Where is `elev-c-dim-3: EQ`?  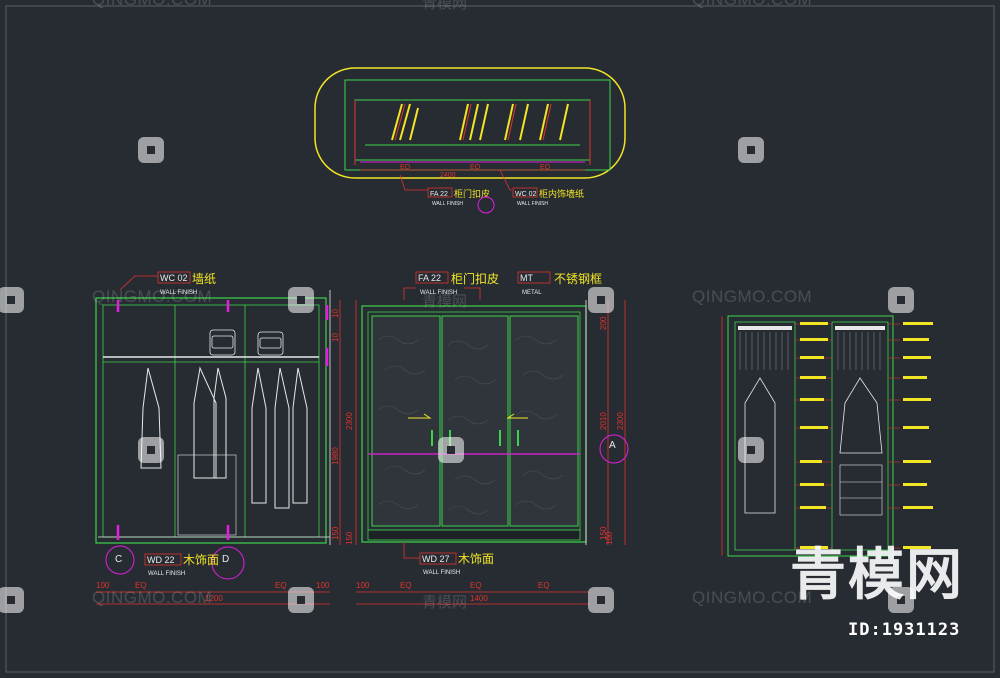 elev-c-dim-3: EQ is located at coordinates (281, 585).